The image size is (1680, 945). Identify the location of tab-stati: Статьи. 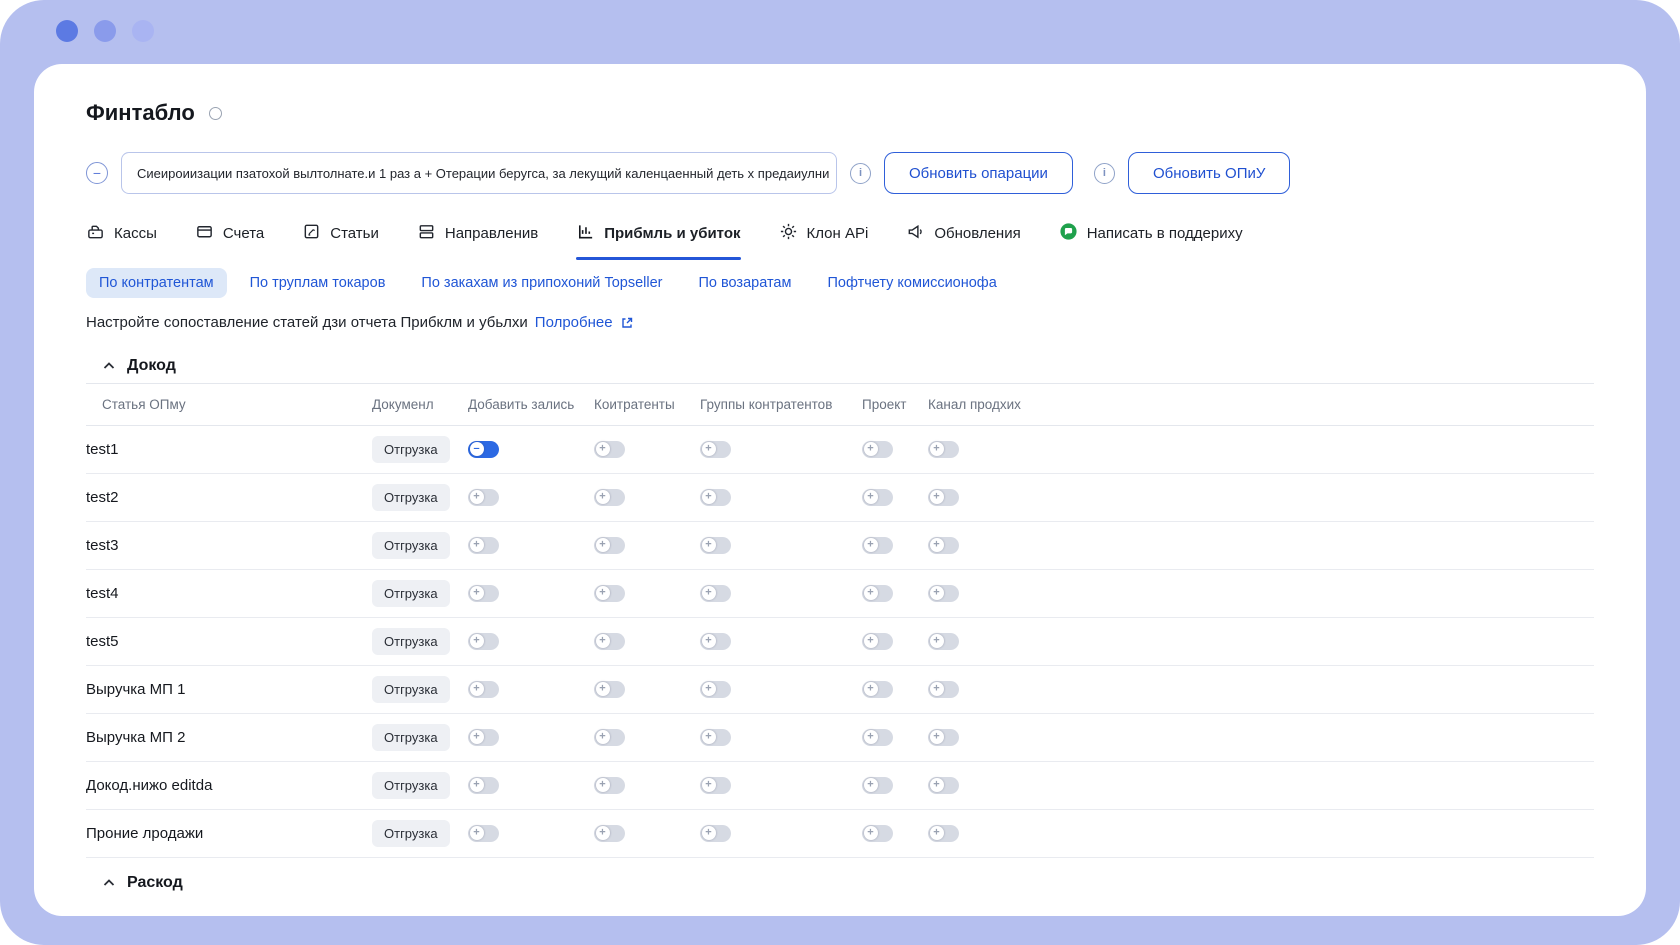
(340, 241).